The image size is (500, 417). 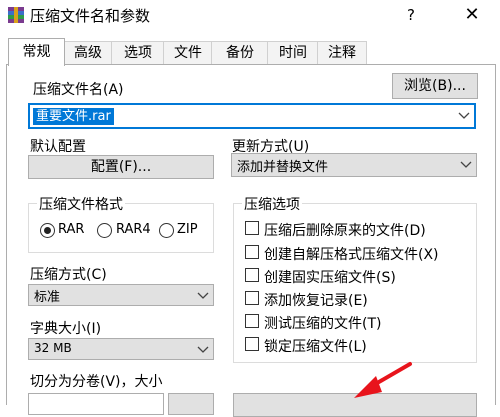 I want to click on compression-method-label: 压缩方式(C), so click(x=68, y=275).